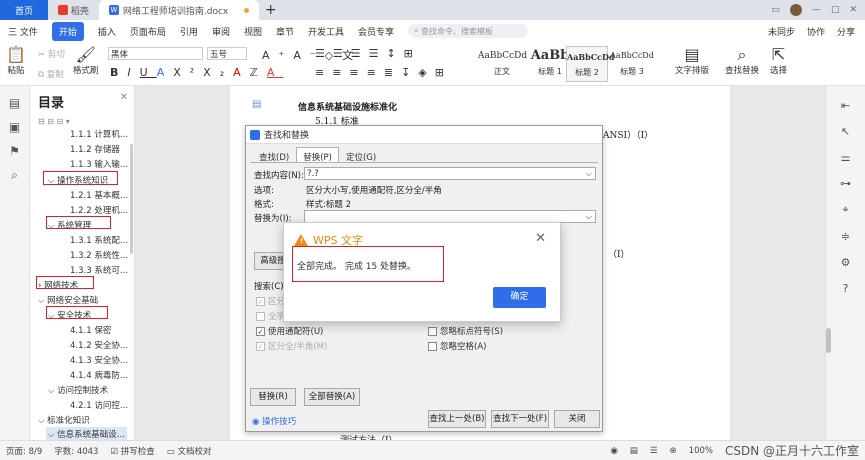 This screenshot has width=865, height=460. What do you see at coordinates (274, 421) in the screenshot?
I see `tips-link: ◉ 操作技巧` at bounding box center [274, 421].